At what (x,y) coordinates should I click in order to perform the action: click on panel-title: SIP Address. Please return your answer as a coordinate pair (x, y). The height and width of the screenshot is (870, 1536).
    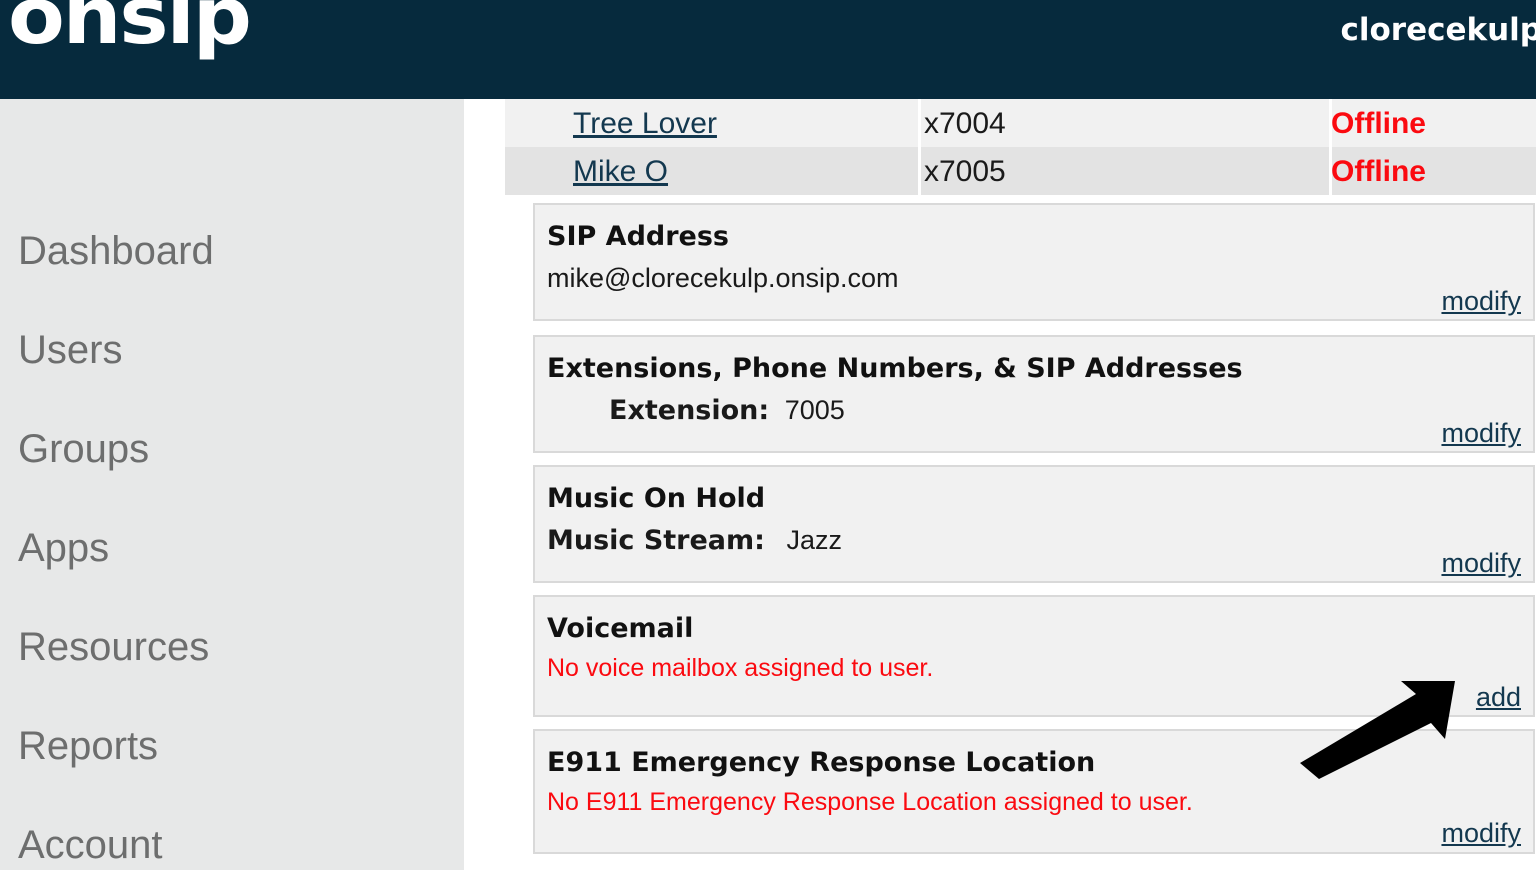
    Looking at the image, I should click on (638, 236).